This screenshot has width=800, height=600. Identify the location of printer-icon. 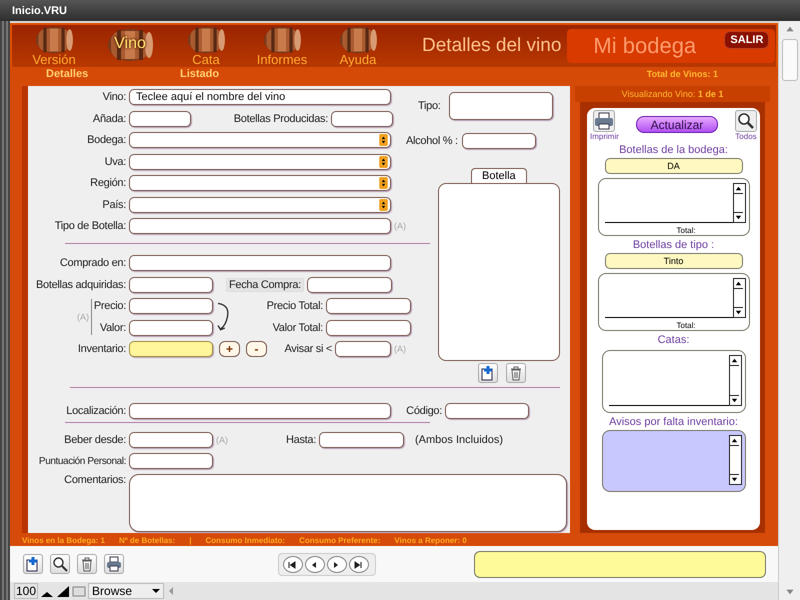
(114, 564).